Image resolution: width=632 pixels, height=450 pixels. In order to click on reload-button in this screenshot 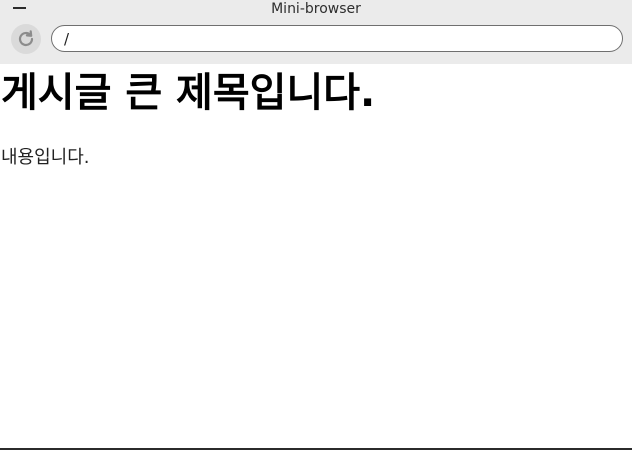, I will do `click(26, 39)`.